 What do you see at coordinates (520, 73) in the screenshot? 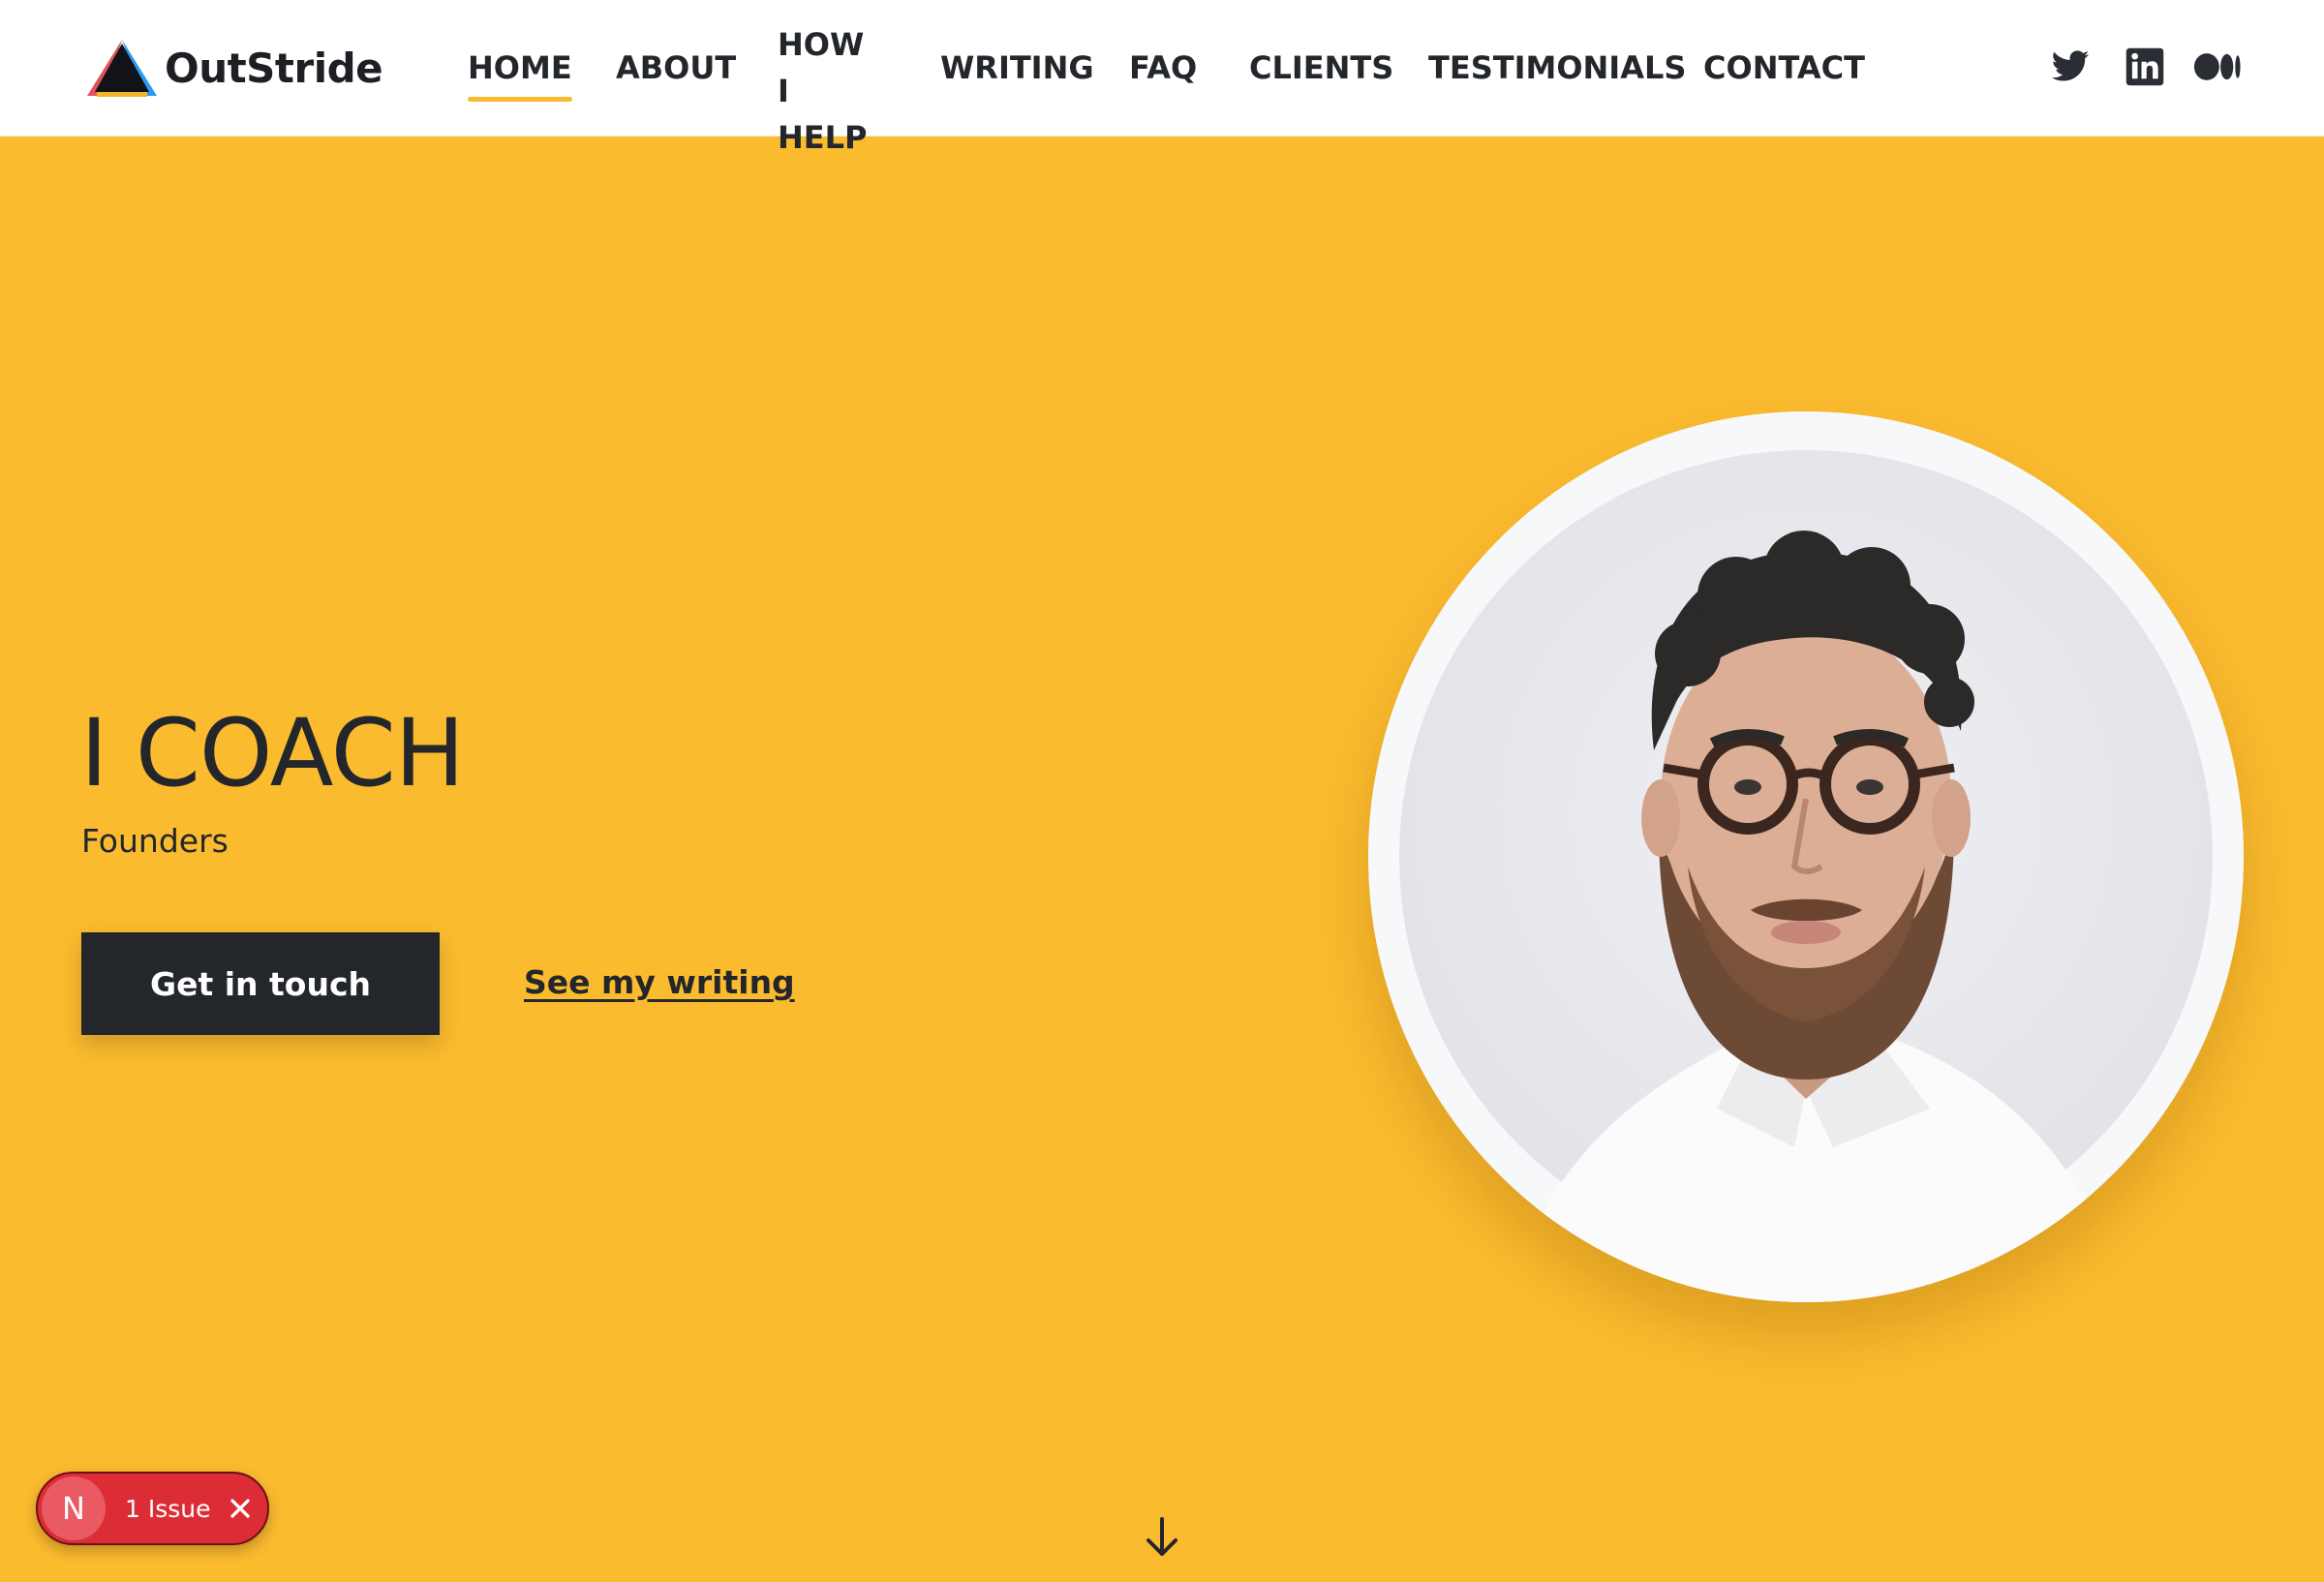
I see `nav-home: HOME` at bounding box center [520, 73].